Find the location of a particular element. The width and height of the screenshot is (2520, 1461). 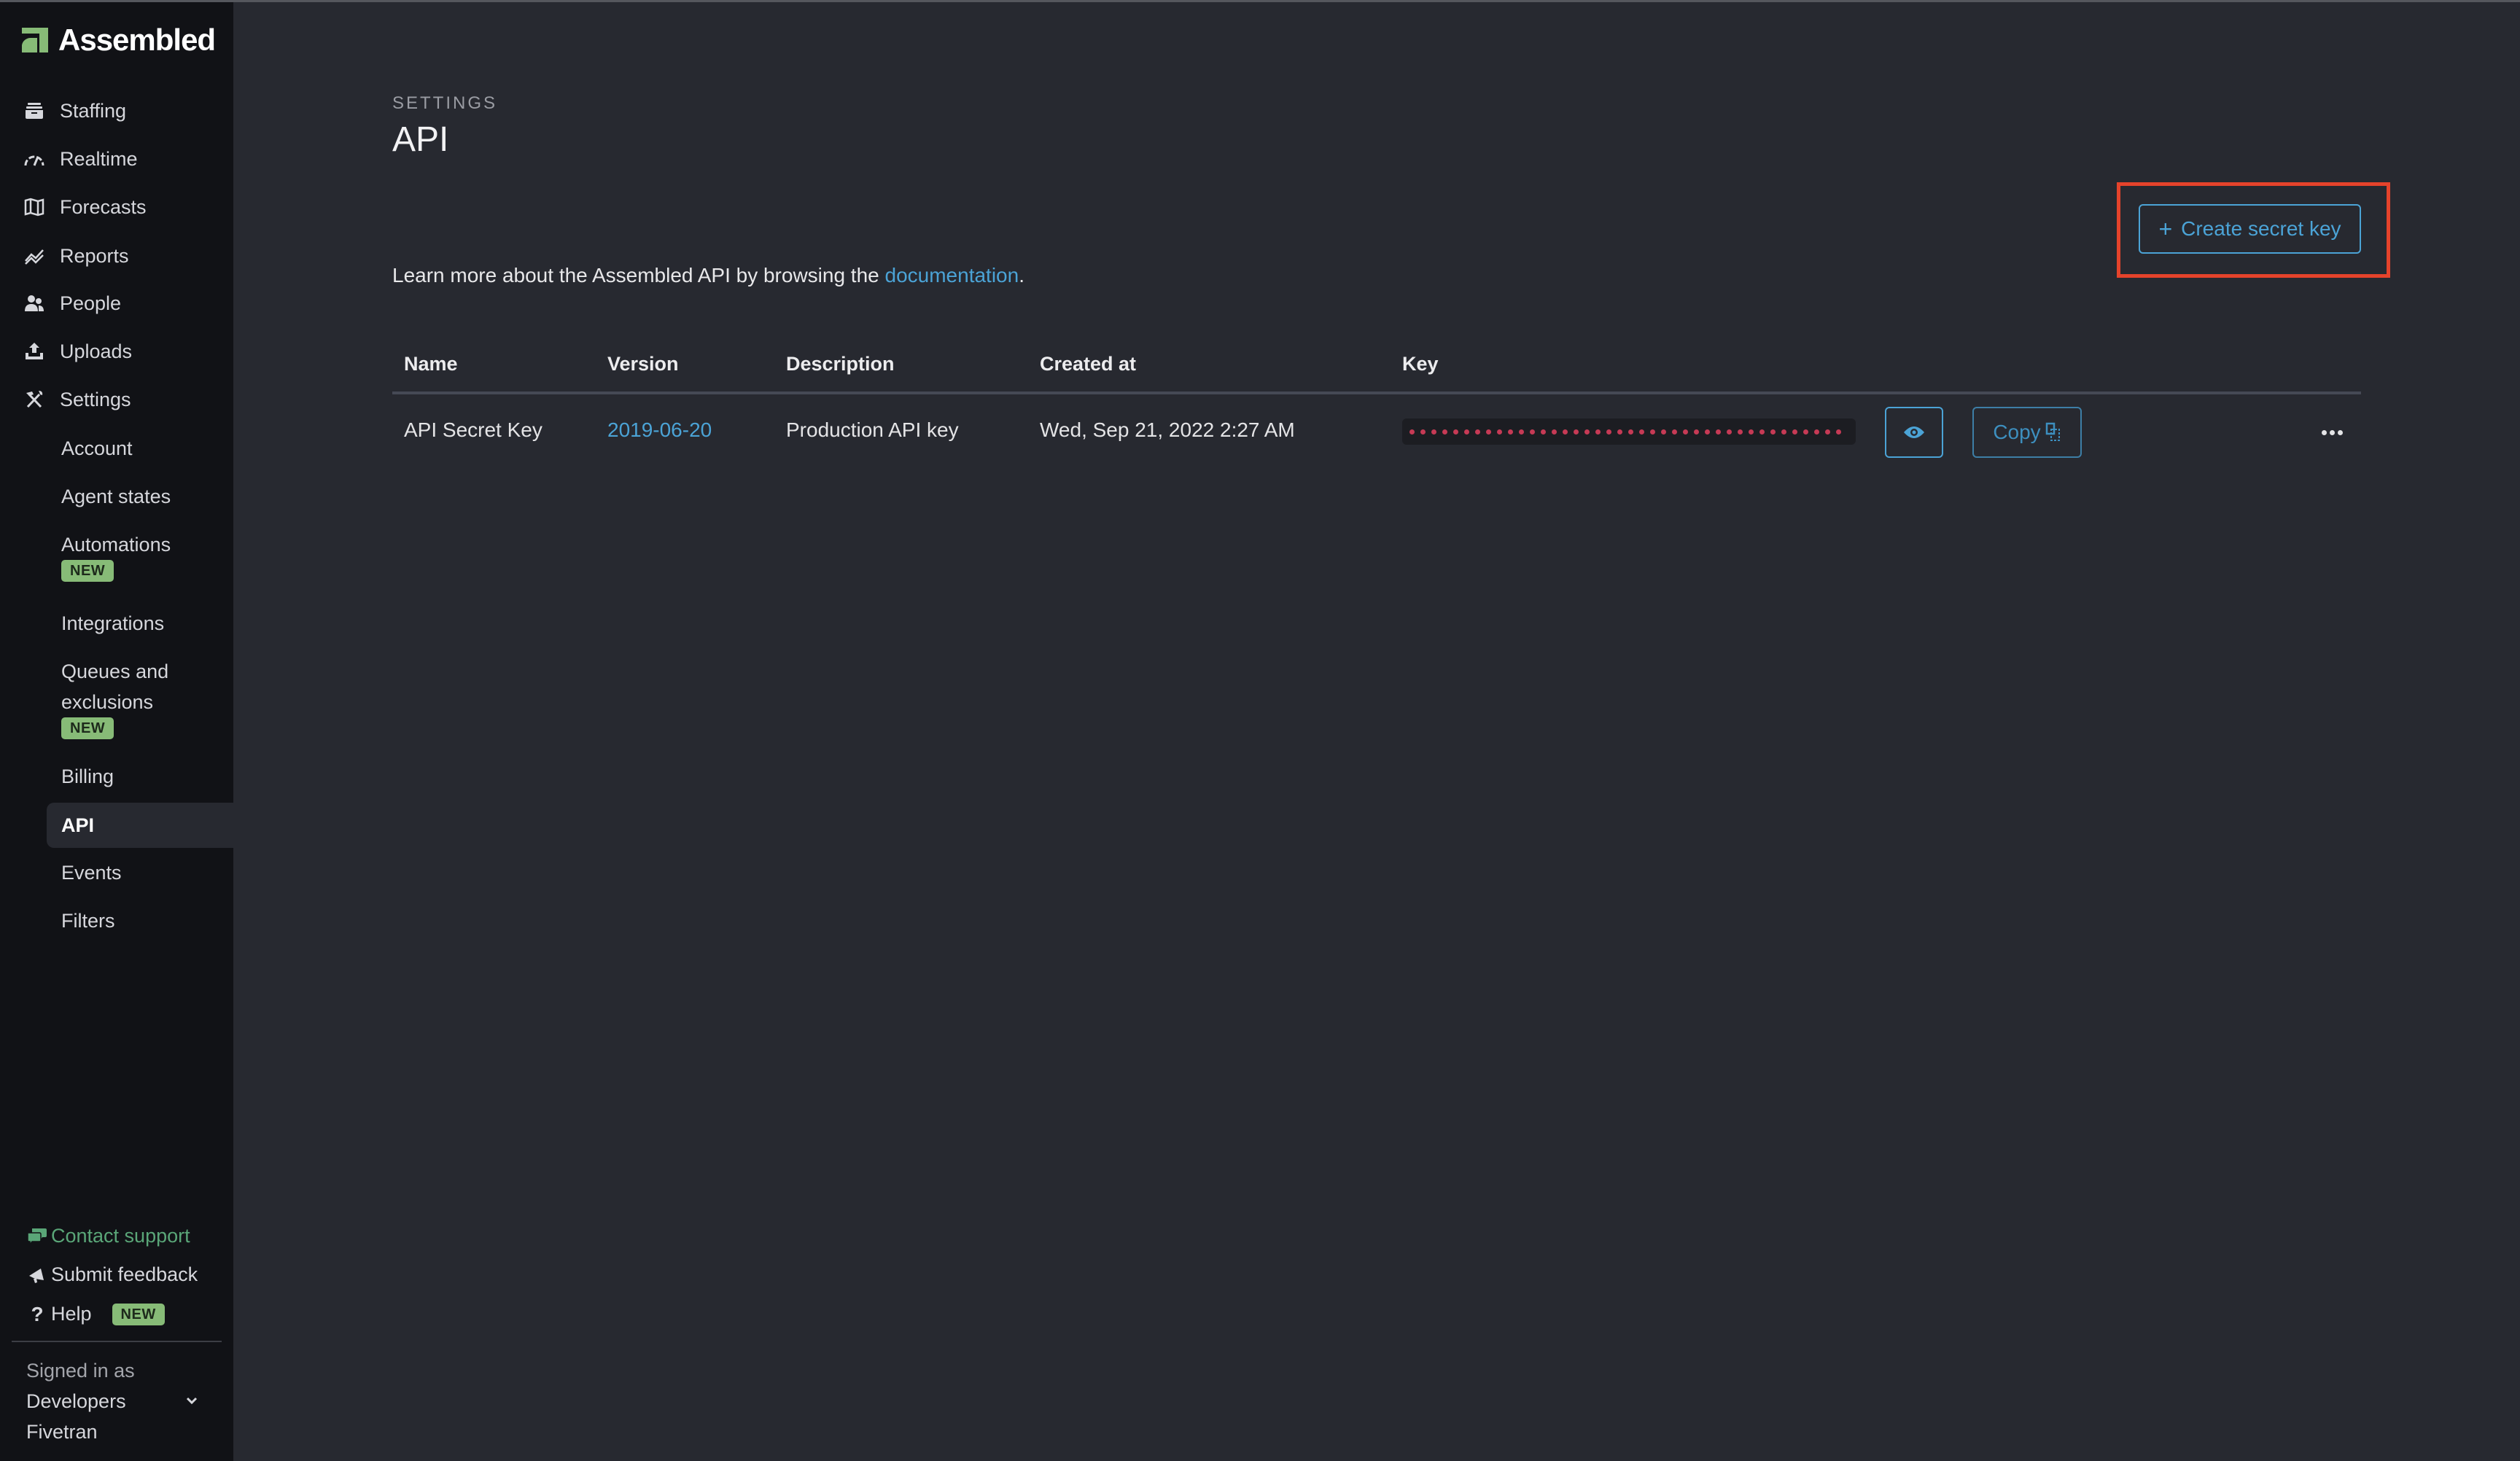

submit-feedback-link: Submit feedback is located at coordinates (112, 1274).